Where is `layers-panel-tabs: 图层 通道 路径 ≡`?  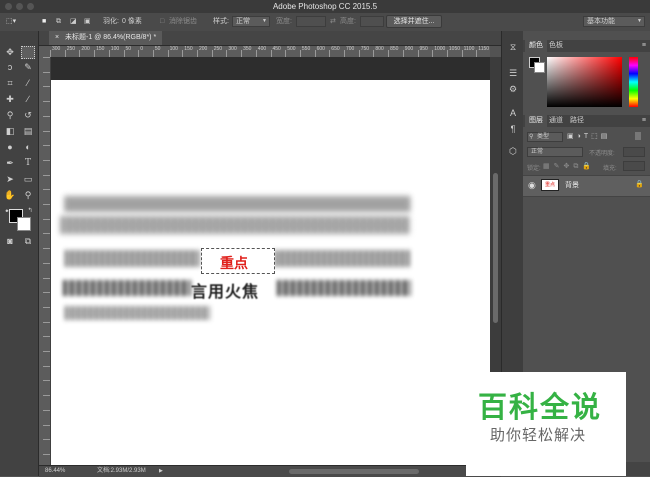 layers-panel-tabs: 图层 通道 路径 ≡ is located at coordinates (586, 121).